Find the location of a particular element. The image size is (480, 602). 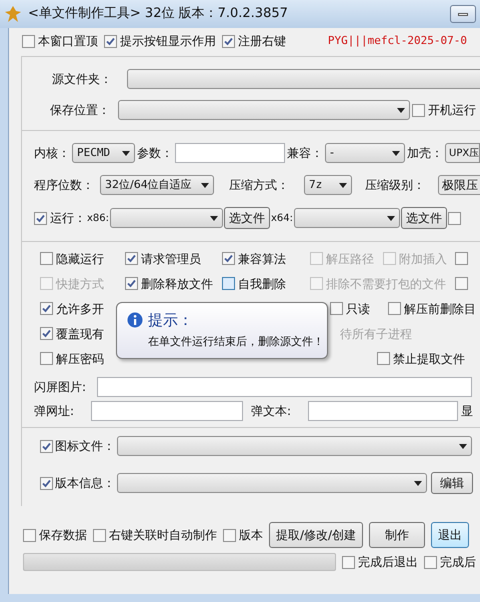

checkbox-label: 只读 is located at coordinates (358, 309).